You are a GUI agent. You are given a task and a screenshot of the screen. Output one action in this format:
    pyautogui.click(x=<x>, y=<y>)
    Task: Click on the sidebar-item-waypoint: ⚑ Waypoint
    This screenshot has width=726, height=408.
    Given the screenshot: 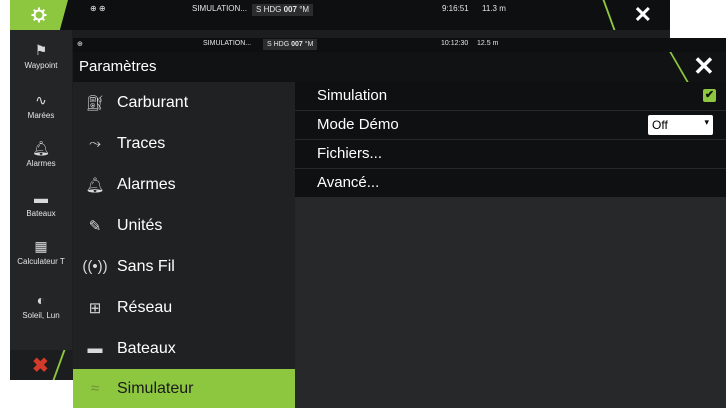 What is the action you would take?
    pyautogui.click(x=41, y=56)
    